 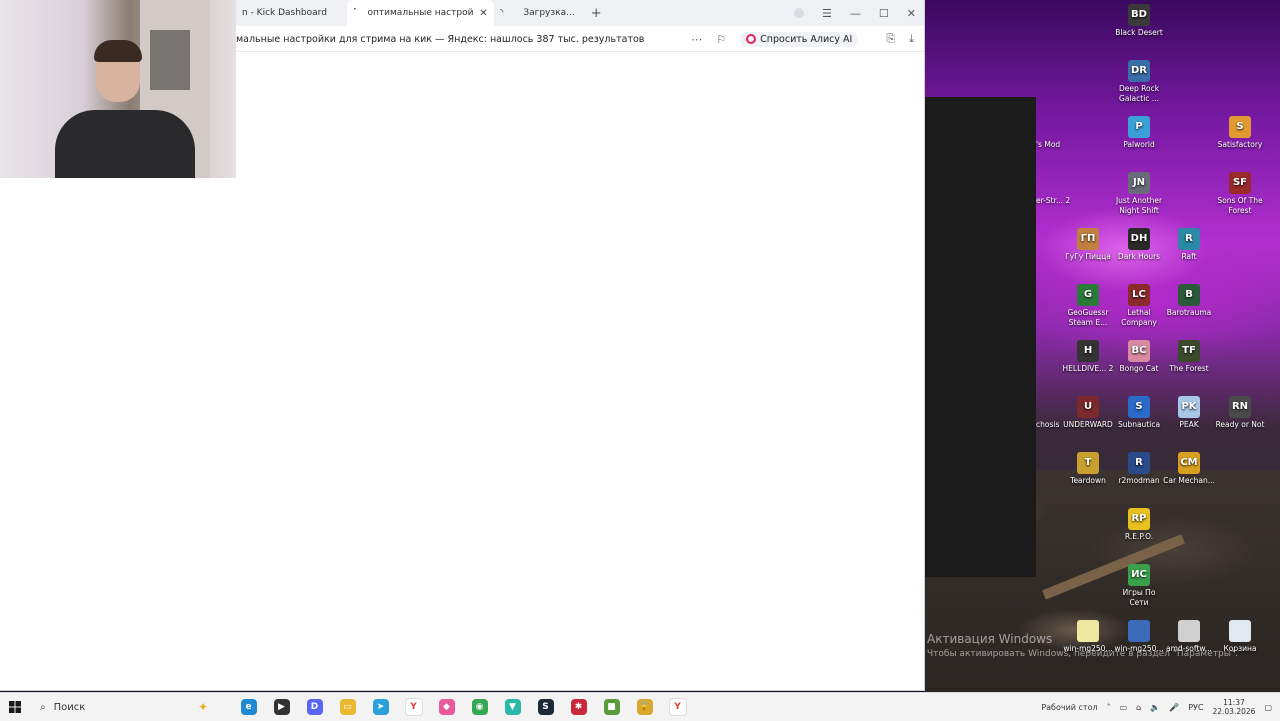 What do you see at coordinates (1268, 707) in the screenshot?
I see `notifications-icon: ▢` at bounding box center [1268, 707].